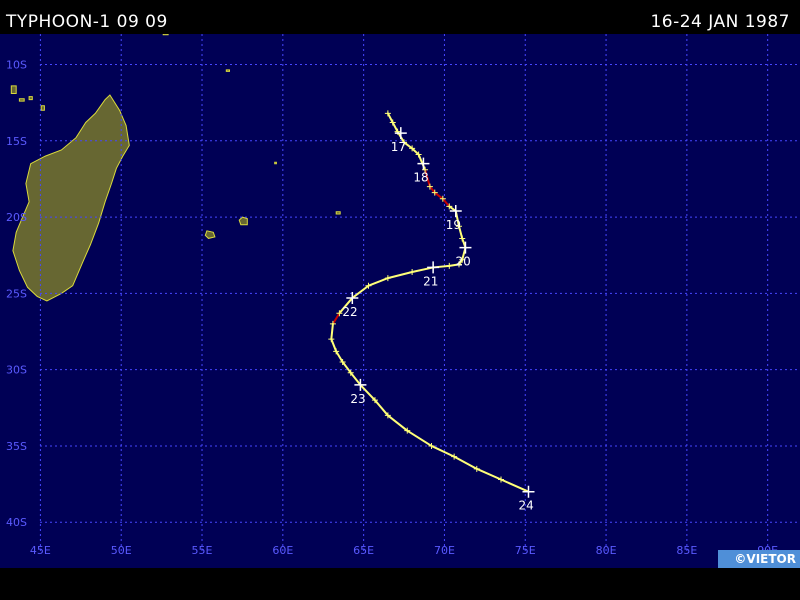 The height and width of the screenshot is (600, 800). What do you see at coordinates (227, 70) in the screenshot?
I see `land-agalega` at bounding box center [227, 70].